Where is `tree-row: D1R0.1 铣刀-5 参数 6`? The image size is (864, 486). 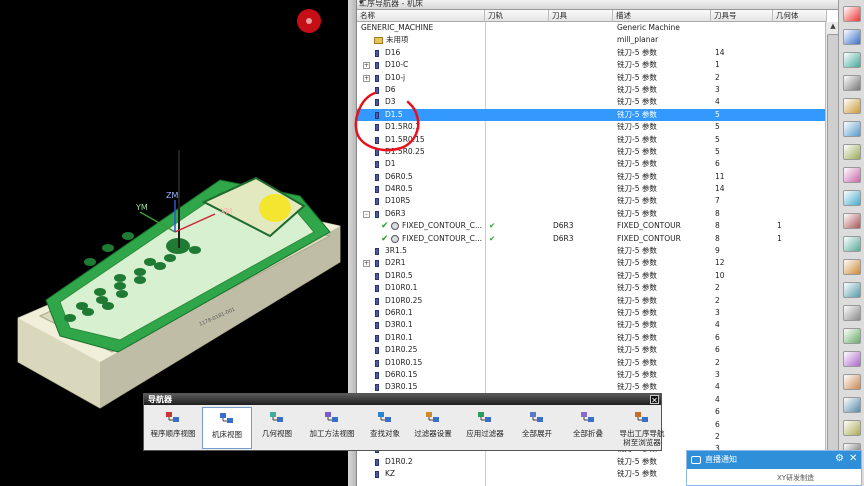 tree-row: D1R0.1 铣刀-5 参数 6 is located at coordinates (591, 338).